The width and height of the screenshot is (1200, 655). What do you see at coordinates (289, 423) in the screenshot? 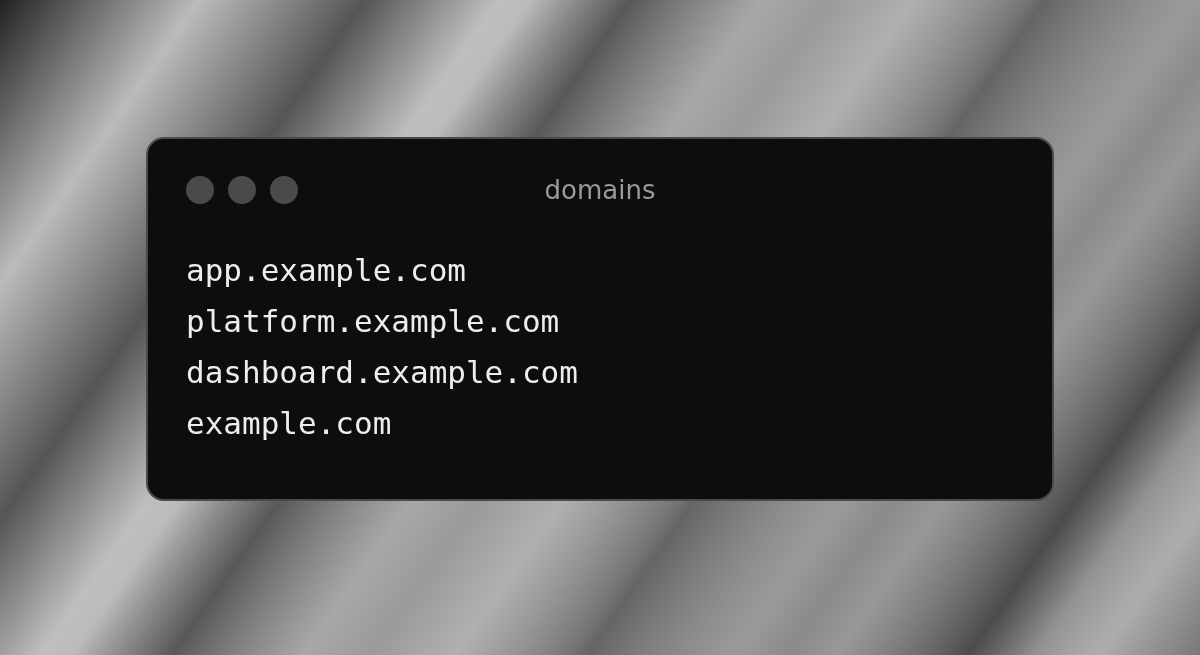
I see `domain-line: example.com` at bounding box center [289, 423].